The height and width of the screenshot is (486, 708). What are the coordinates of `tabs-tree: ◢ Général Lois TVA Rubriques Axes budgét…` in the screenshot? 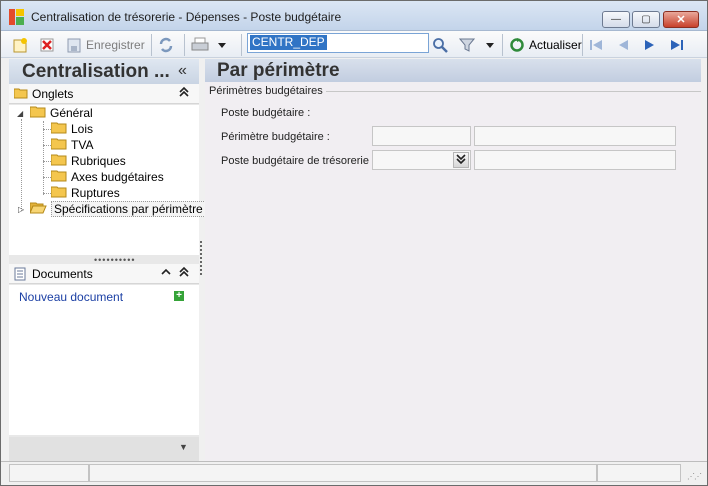 It's located at (107, 180).